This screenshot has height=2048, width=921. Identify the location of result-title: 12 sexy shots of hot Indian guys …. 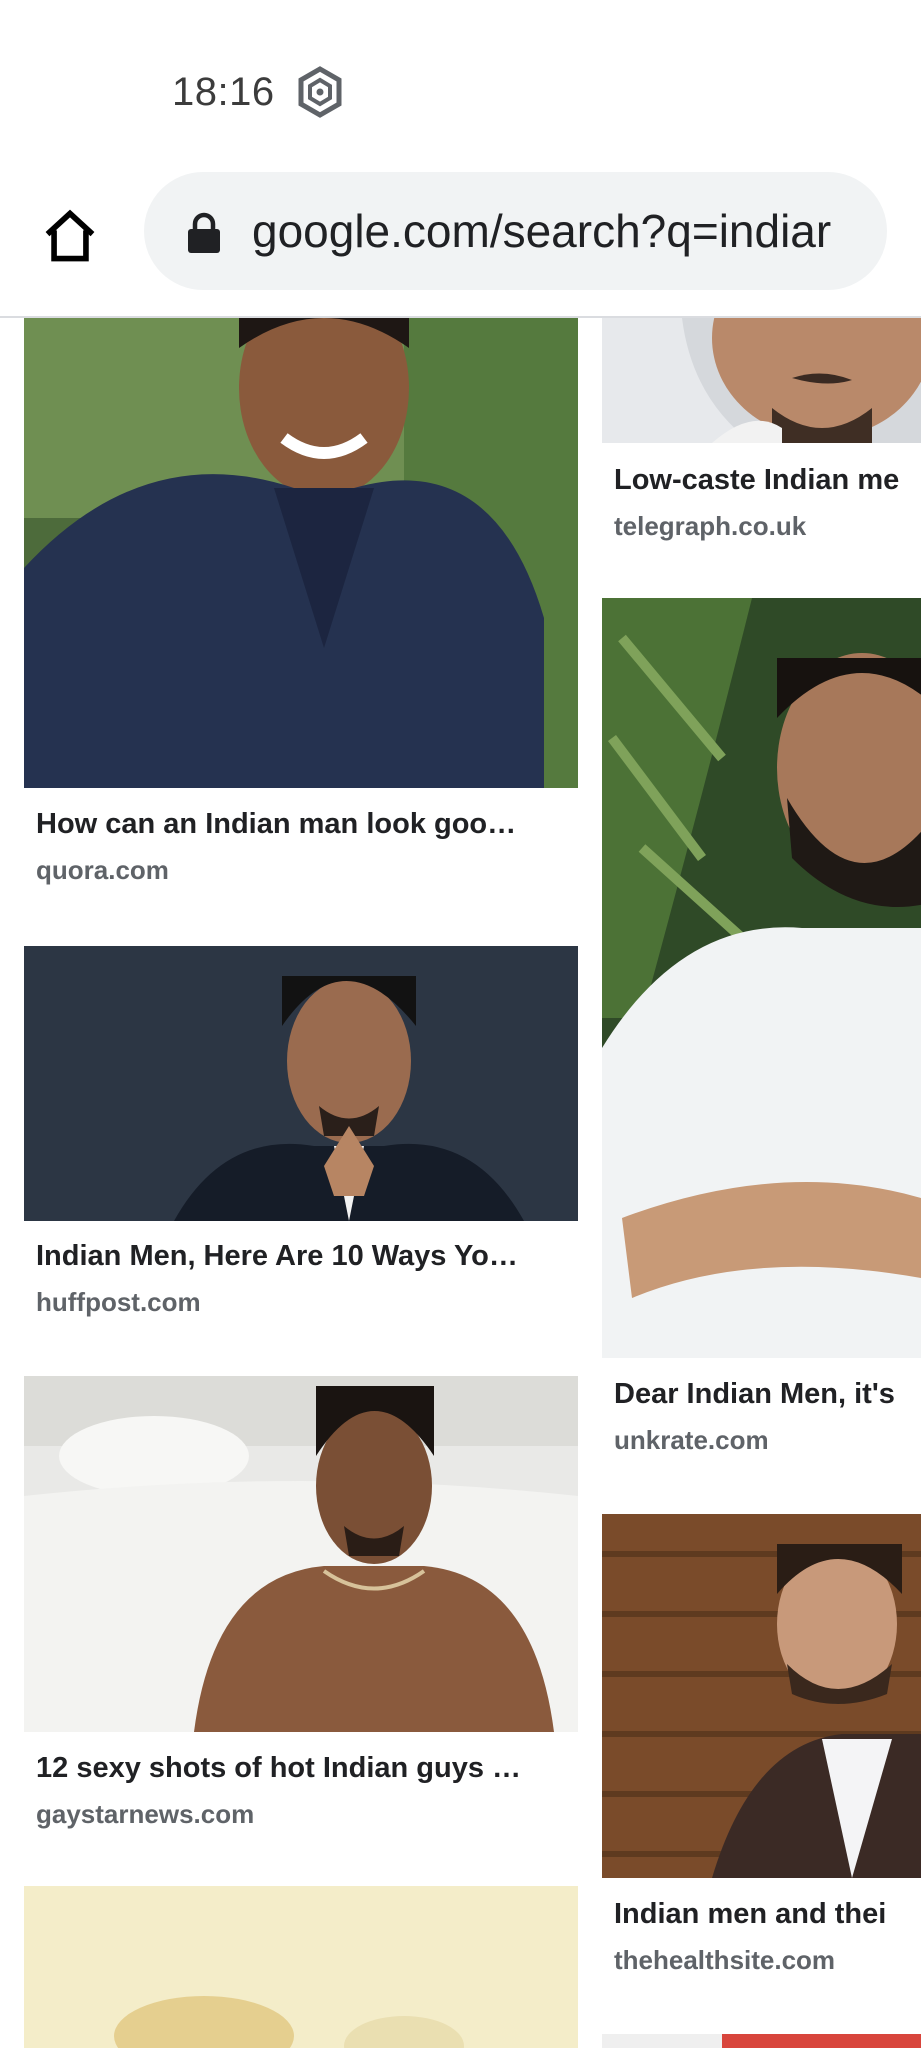
(279, 1768).